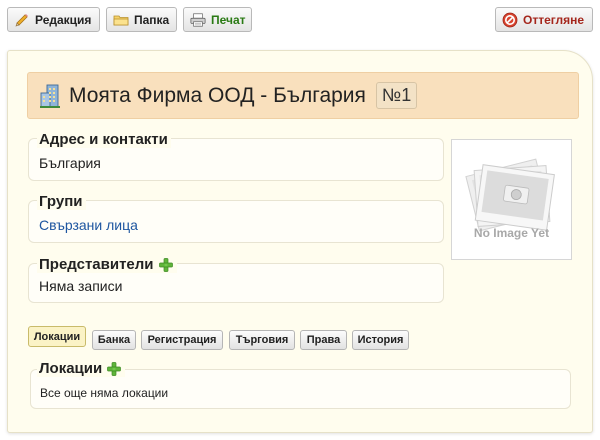  I want to click on groups-fieldset: Групи Свързани лица, so click(236, 218).